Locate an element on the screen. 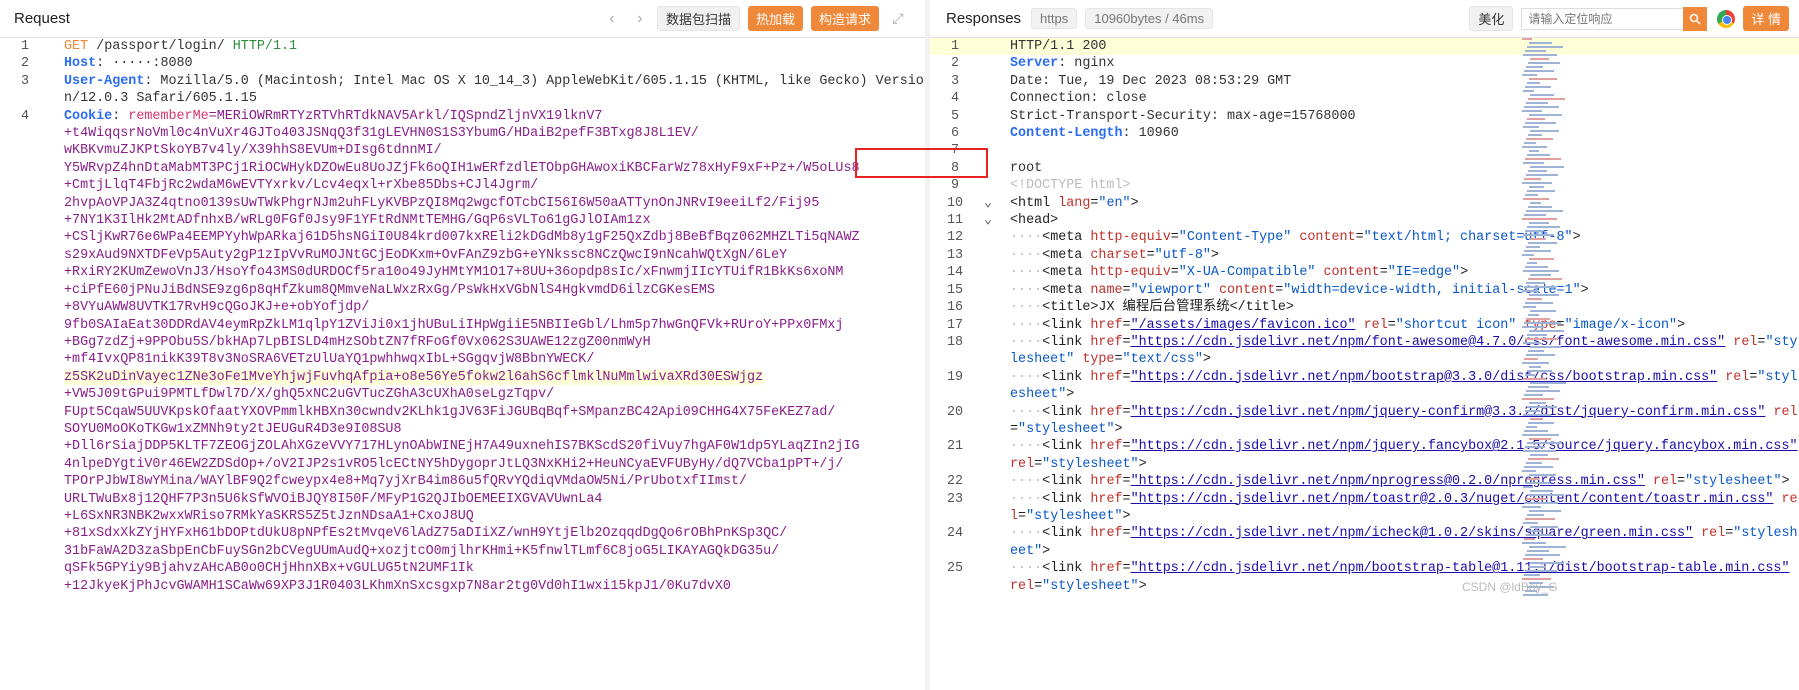  scan-button: 数据包扫描 is located at coordinates (698, 18).